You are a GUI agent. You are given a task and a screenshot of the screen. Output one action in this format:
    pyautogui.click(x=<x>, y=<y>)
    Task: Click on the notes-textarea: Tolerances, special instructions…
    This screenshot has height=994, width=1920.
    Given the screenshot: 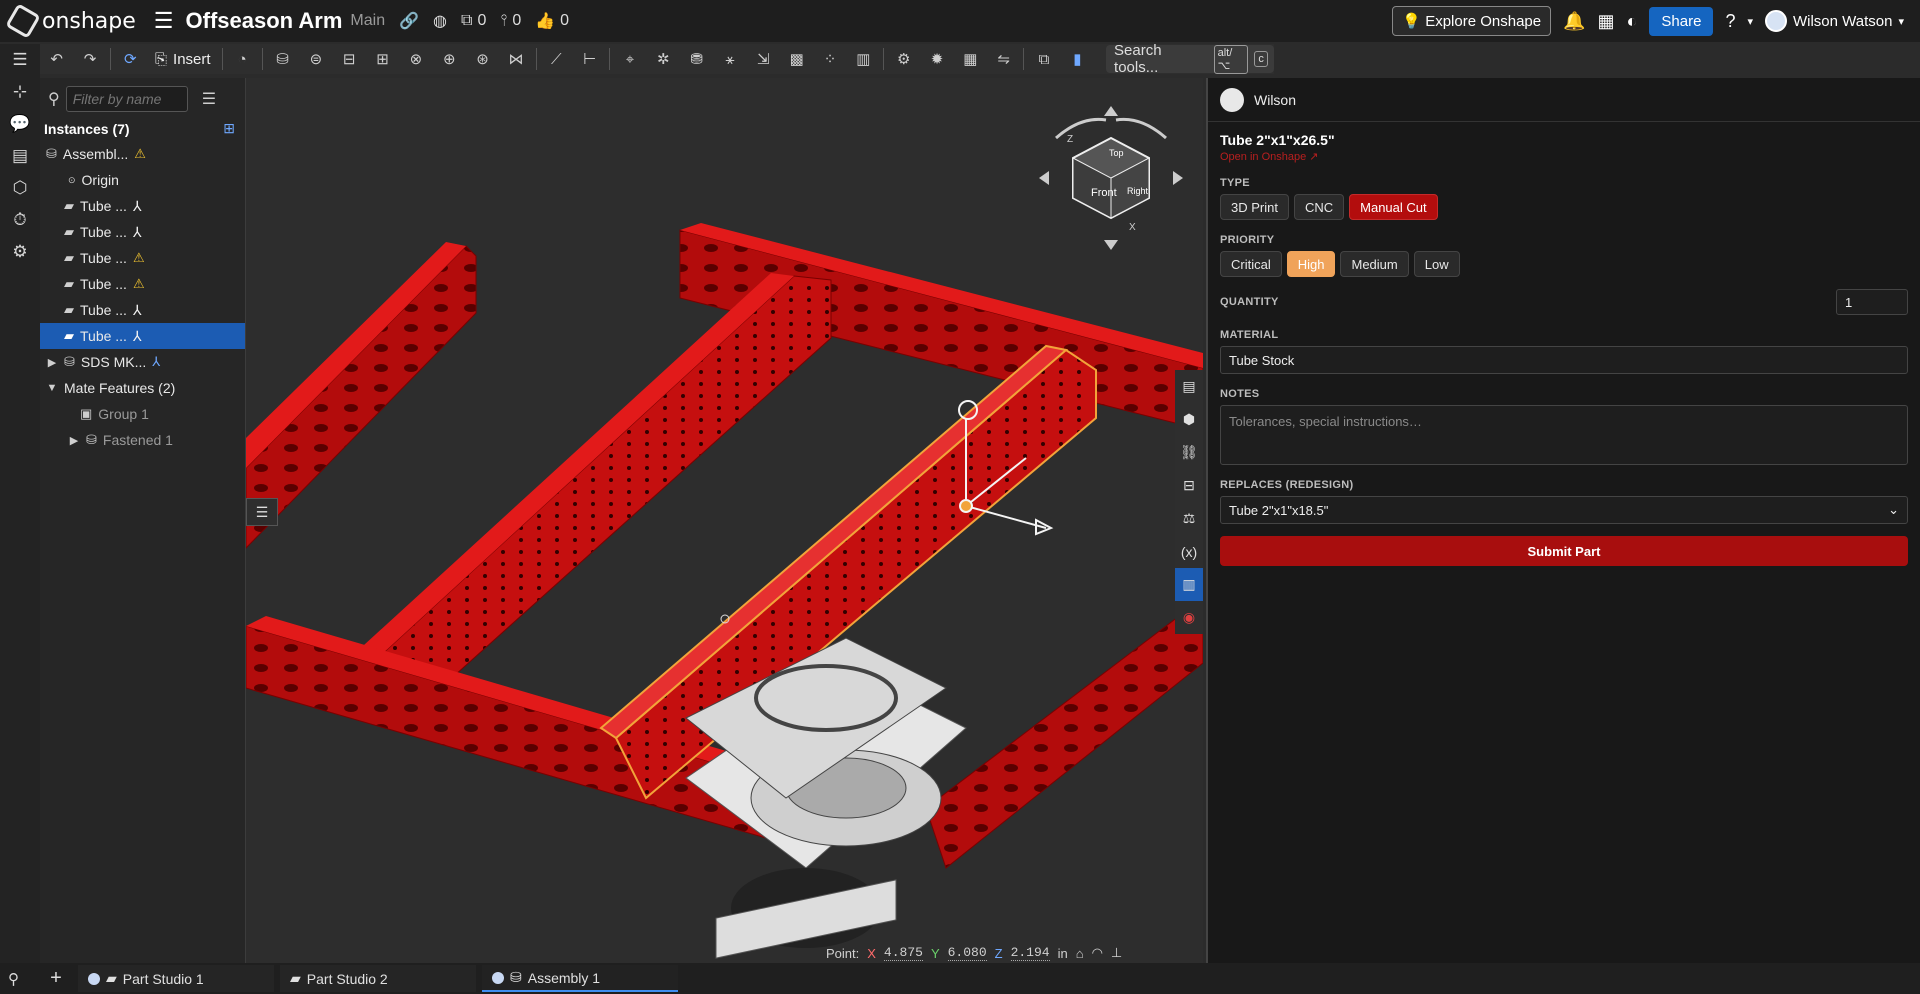 What is the action you would take?
    pyautogui.click(x=1564, y=435)
    